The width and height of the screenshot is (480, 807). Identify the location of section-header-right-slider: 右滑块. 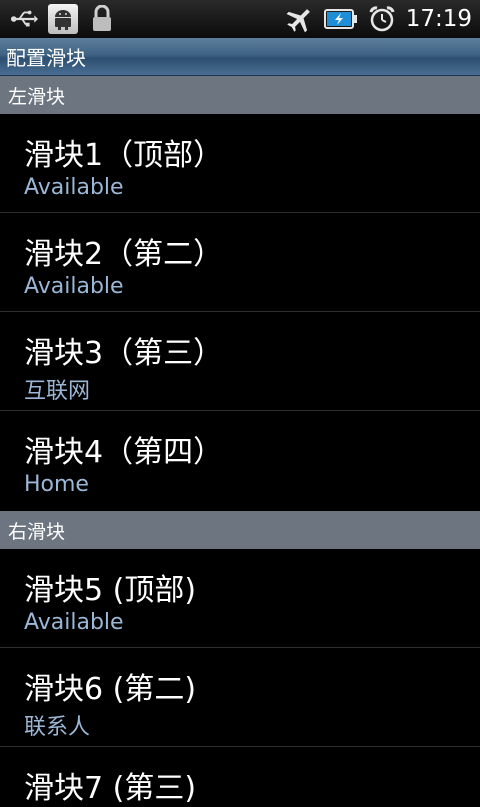
(240, 530).